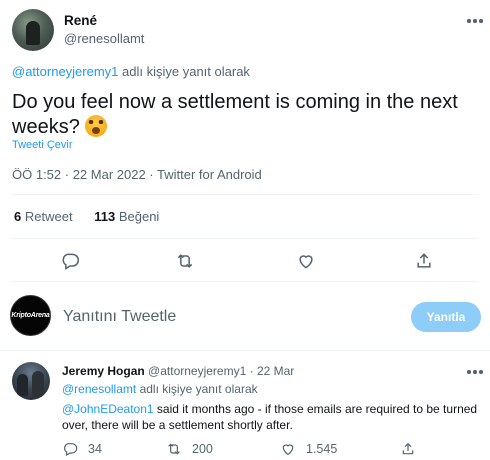 Image resolution: width=490 pixels, height=460 pixels. Describe the element at coordinates (186, 71) in the screenshot. I see `replying-to-suffix: adlı kişiye yanıt olarak` at that location.